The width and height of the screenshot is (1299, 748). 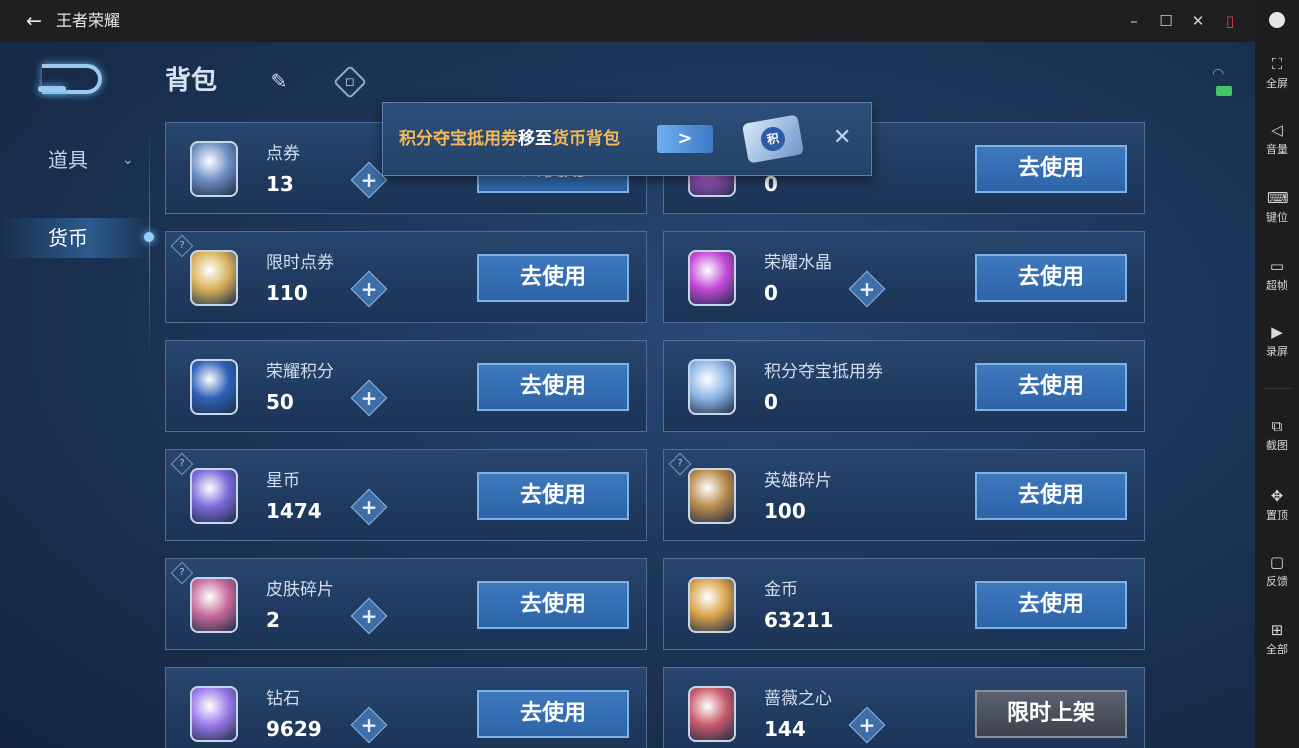 I want to click on banner-close-button: ✕, so click(x=842, y=138).